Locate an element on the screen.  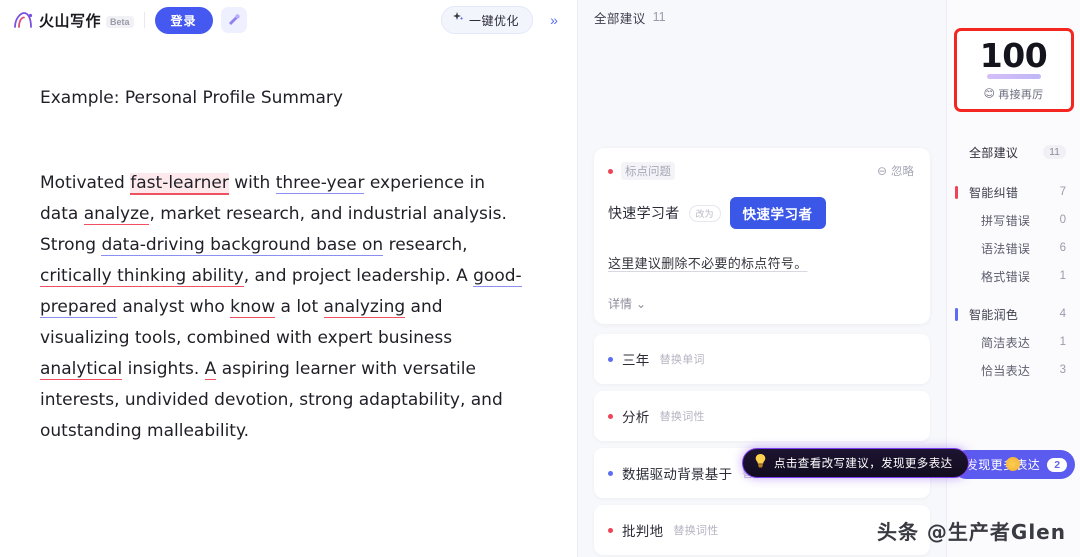
category-count: 7 is located at coordinates (1062, 192).